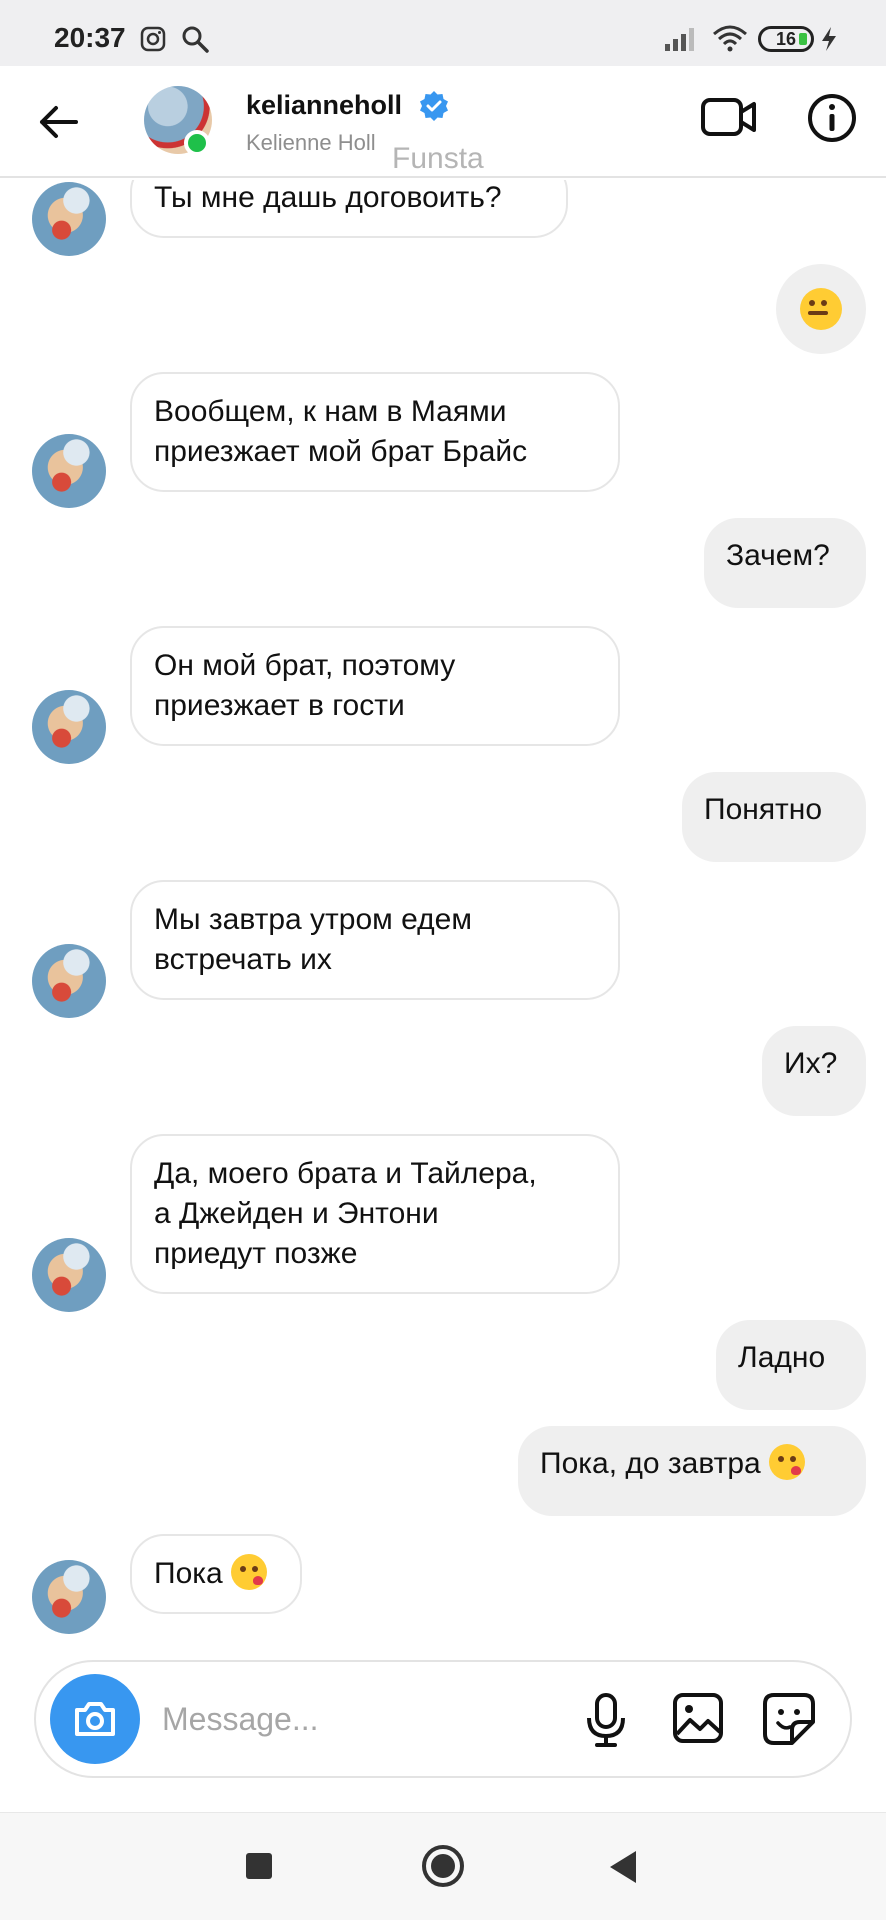 The width and height of the screenshot is (886, 1920). What do you see at coordinates (443, 33) in the screenshot?
I see `status-bar: 20:37 16` at bounding box center [443, 33].